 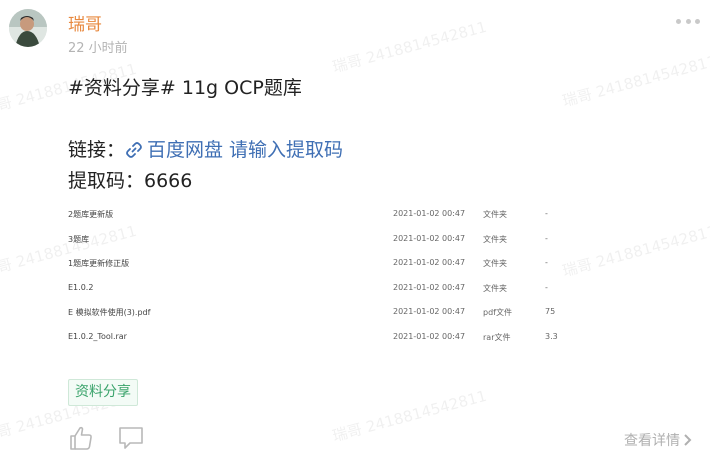 What do you see at coordinates (134, 150) in the screenshot?
I see `link-icon` at bounding box center [134, 150].